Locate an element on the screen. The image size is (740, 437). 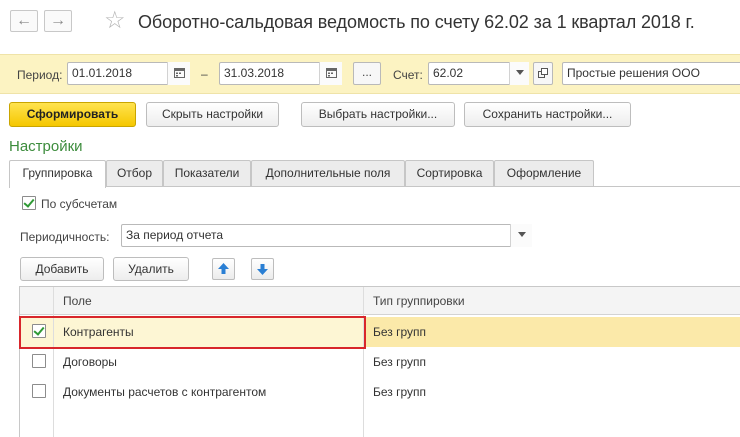
account-open-button is located at coordinates (543, 73).